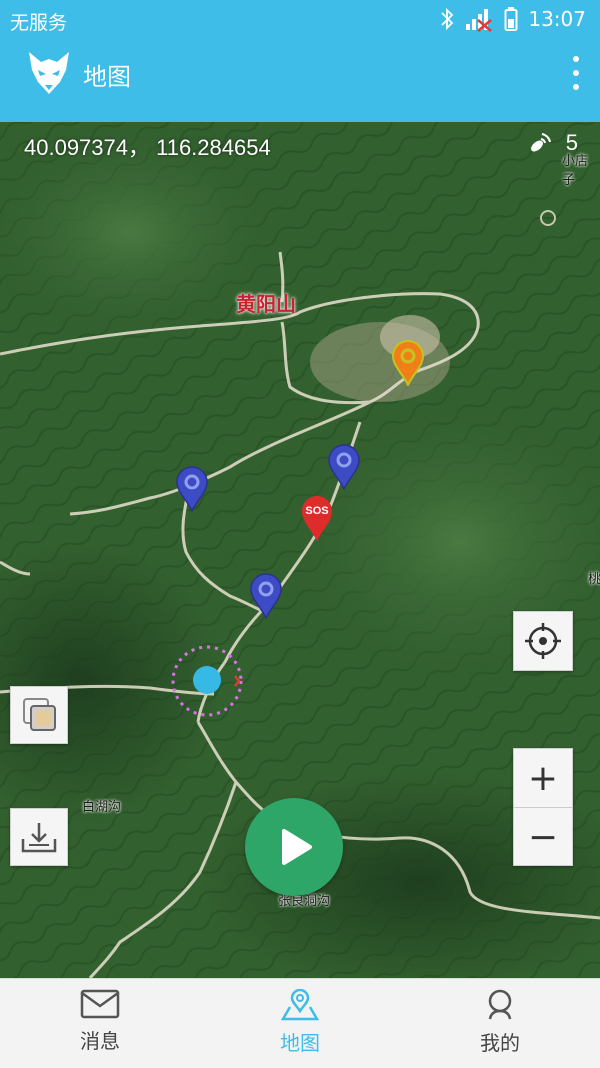 The image size is (600, 1068). What do you see at coordinates (102, 807) in the screenshot?
I see `map-label-village: 白湖沟` at bounding box center [102, 807].